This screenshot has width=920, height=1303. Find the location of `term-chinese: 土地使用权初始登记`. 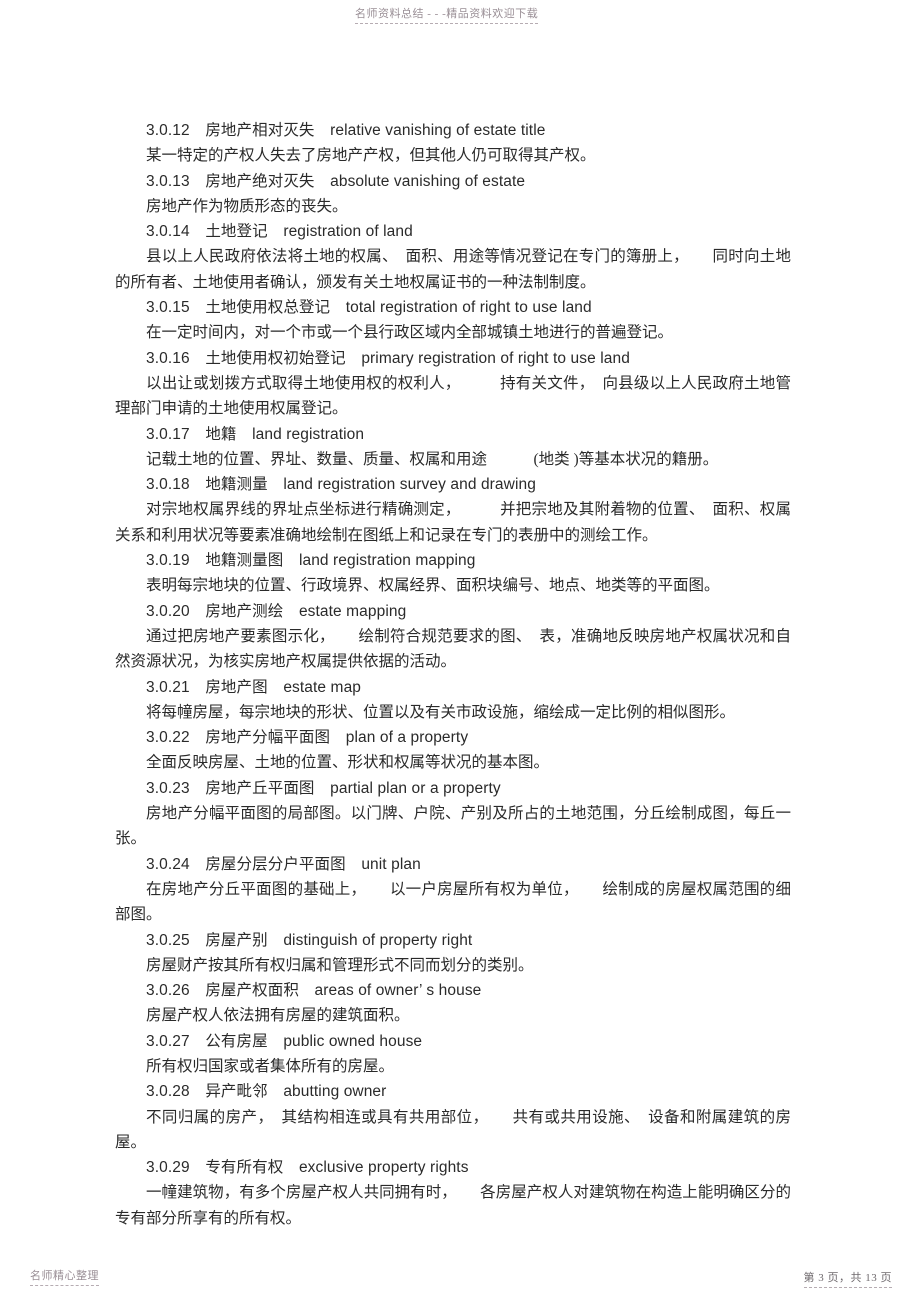

term-chinese: 土地使用权初始登记 is located at coordinates (275, 358).